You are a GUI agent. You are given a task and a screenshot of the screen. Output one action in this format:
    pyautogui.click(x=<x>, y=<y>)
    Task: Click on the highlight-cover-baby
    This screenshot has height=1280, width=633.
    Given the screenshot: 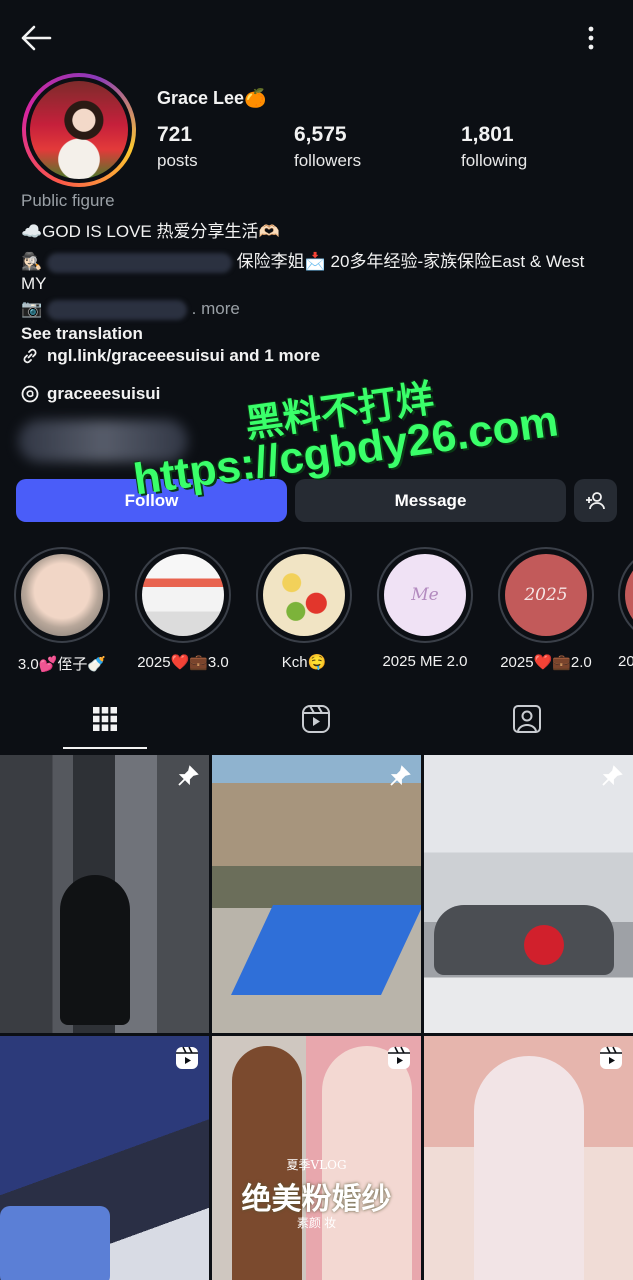 What is the action you would take?
    pyautogui.click(x=62, y=595)
    